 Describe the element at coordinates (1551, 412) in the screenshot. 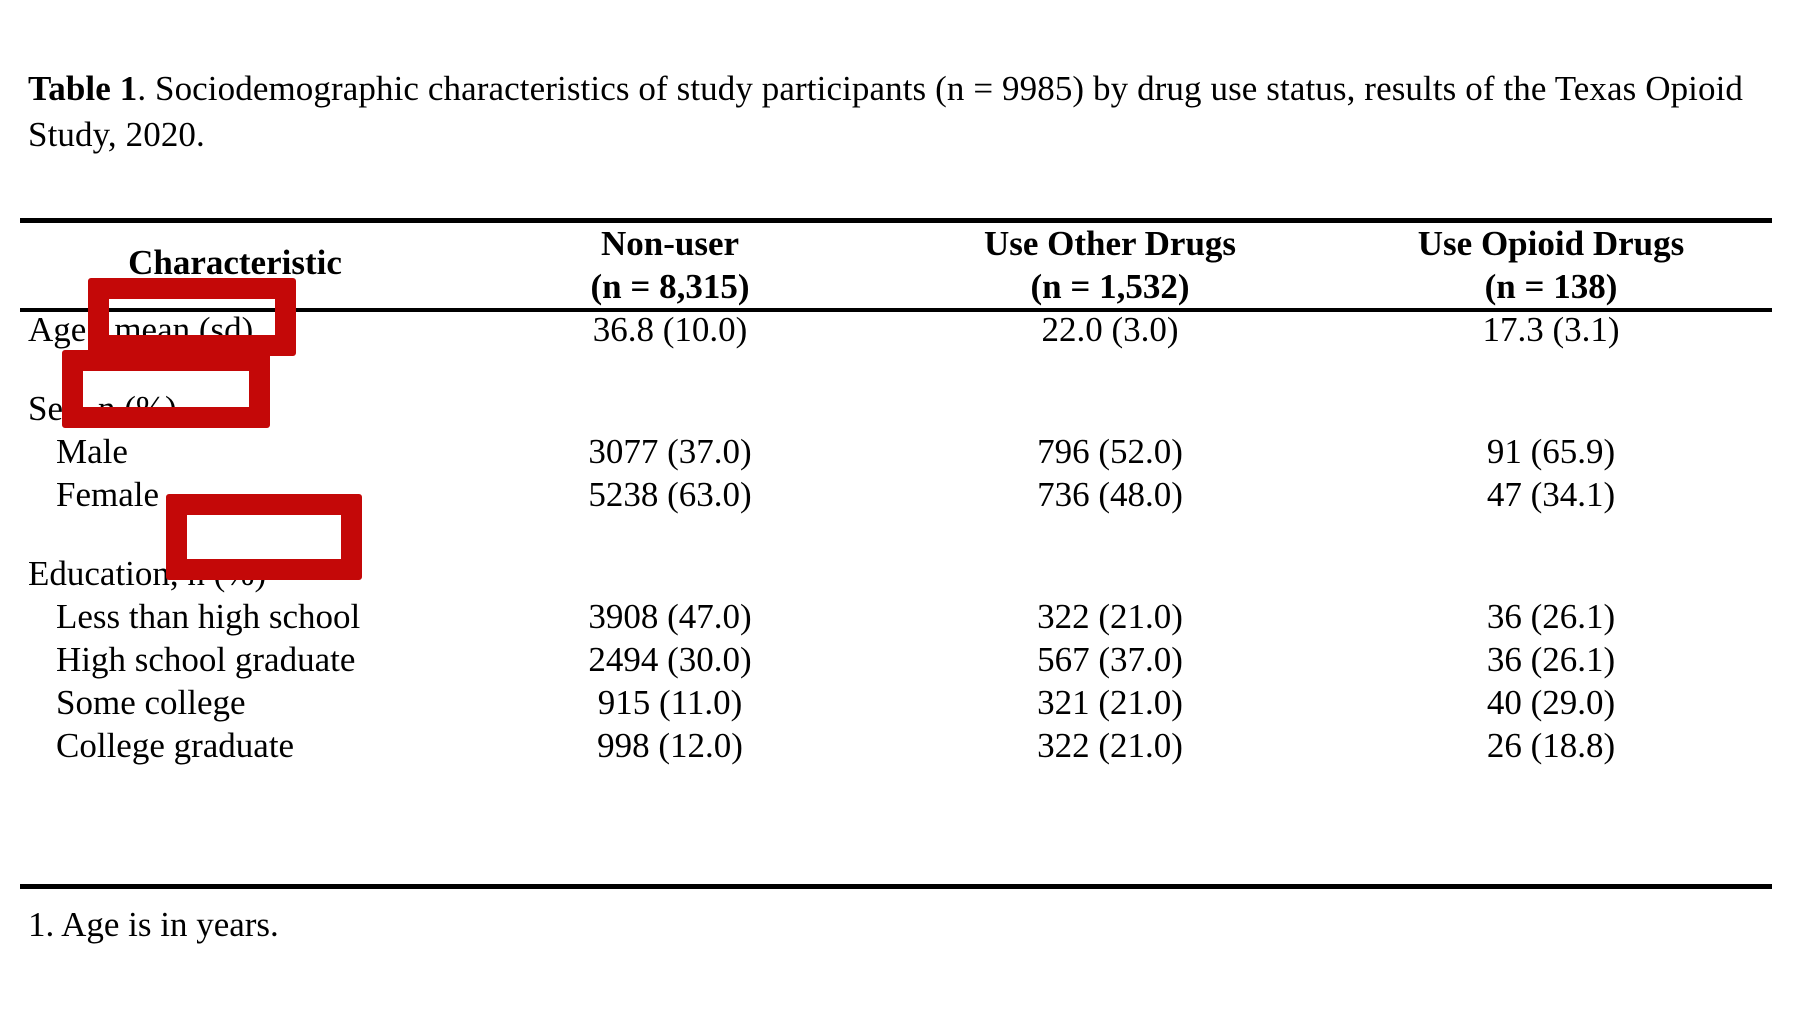

I see `cell-sex-opioid-drugs` at that location.